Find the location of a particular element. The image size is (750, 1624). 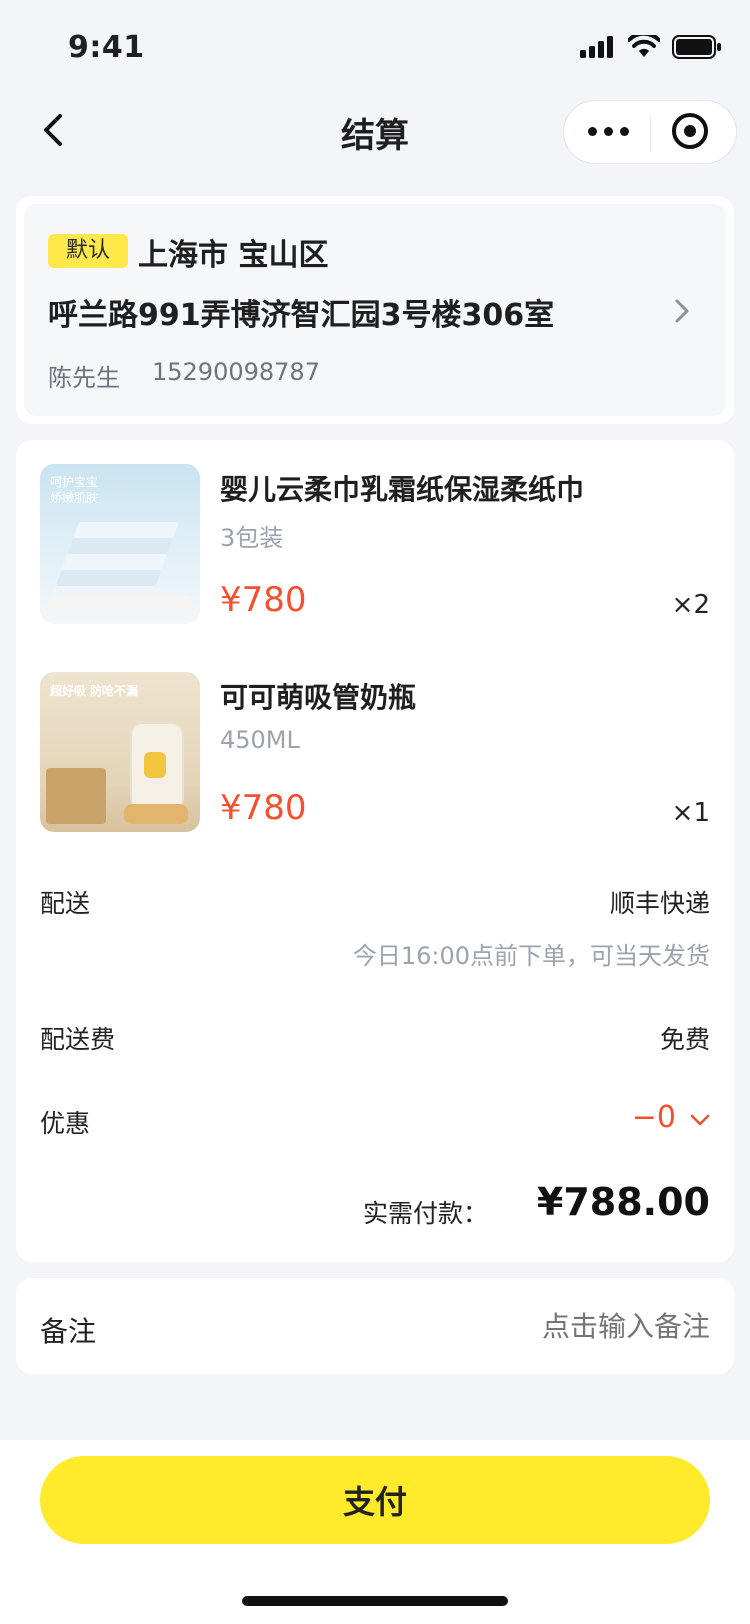

box-graphic is located at coordinates (76, 796).